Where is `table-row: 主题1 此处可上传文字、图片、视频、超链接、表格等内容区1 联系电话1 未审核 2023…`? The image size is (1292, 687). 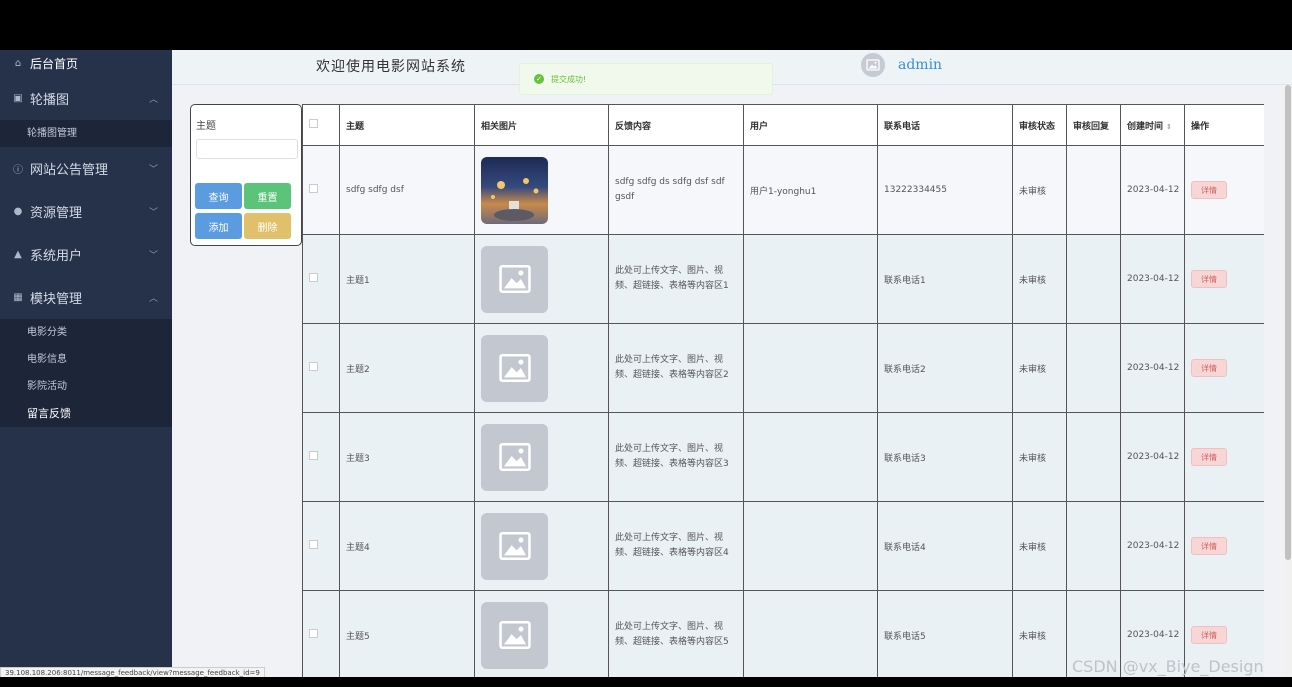 table-row: 主题1 此处可上传文字、图片、视频、超链接、表格等内容区1 联系电话1 未审核 2023… is located at coordinates (783, 279).